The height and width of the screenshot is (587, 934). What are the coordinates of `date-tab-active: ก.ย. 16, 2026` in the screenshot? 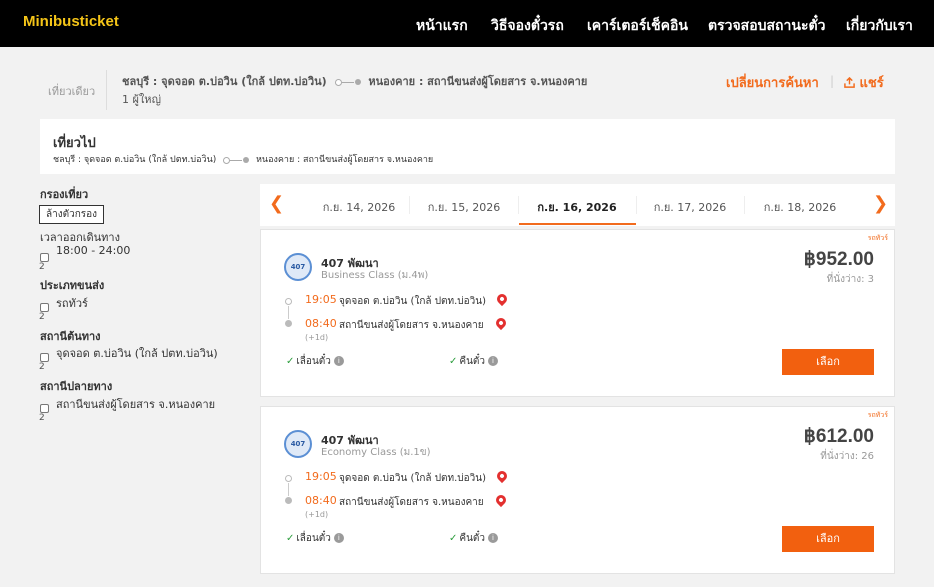 It's located at (577, 207).